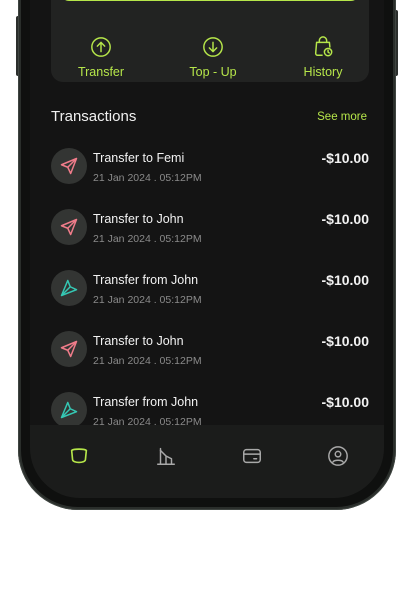 The height and width of the screenshot is (603, 414). I want to click on topup-action-label: Top - Up, so click(213, 72).